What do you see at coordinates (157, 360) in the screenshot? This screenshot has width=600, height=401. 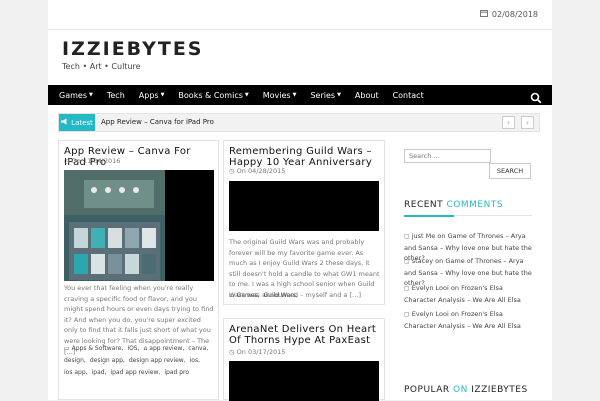 I see `tag-link: design app review,` at bounding box center [157, 360].